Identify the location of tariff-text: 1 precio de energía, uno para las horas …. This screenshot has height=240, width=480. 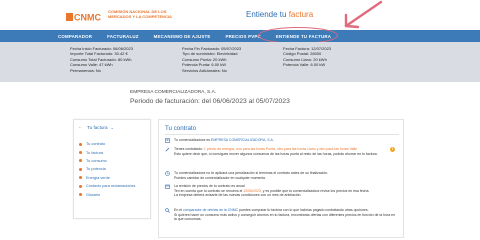
(276, 149).